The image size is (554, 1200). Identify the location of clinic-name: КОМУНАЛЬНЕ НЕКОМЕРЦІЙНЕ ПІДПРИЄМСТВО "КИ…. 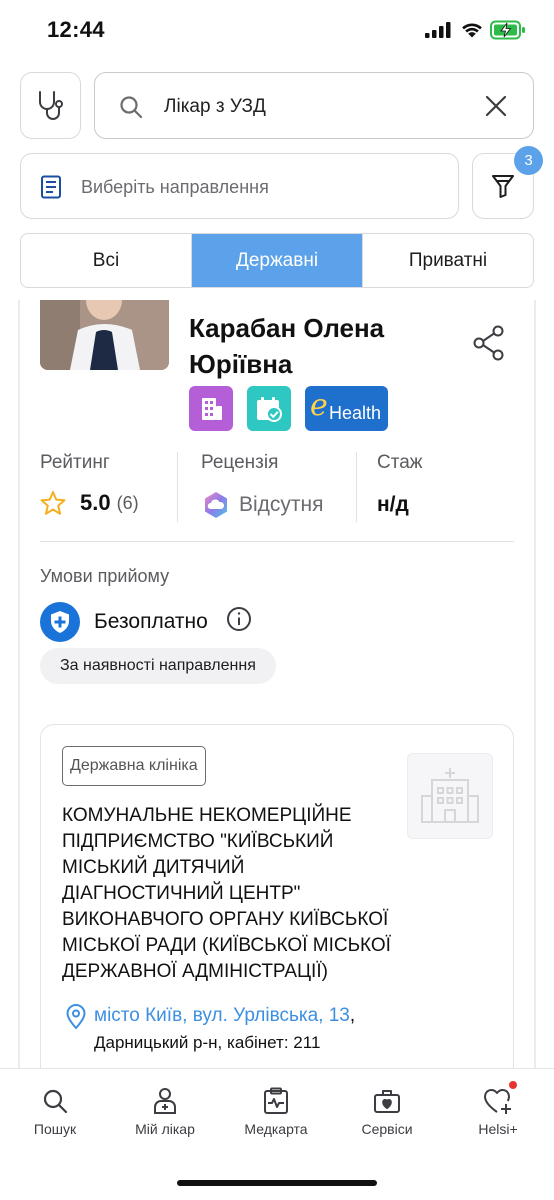
(232, 894).